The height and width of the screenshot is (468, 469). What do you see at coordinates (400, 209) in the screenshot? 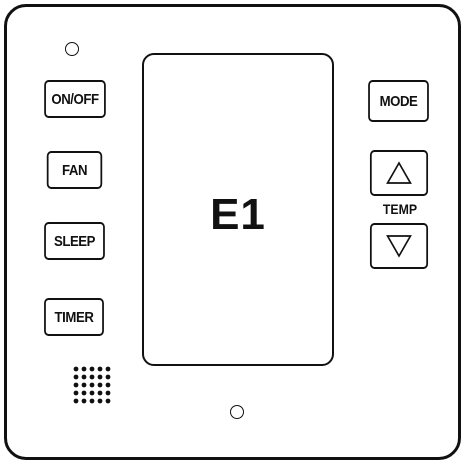
I see `temp-label: TEMP` at bounding box center [400, 209].